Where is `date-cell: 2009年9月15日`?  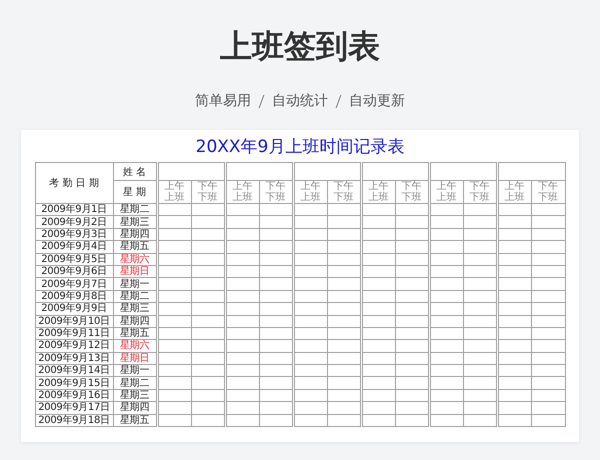 date-cell: 2009年9月15日 is located at coordinates (74, 383).